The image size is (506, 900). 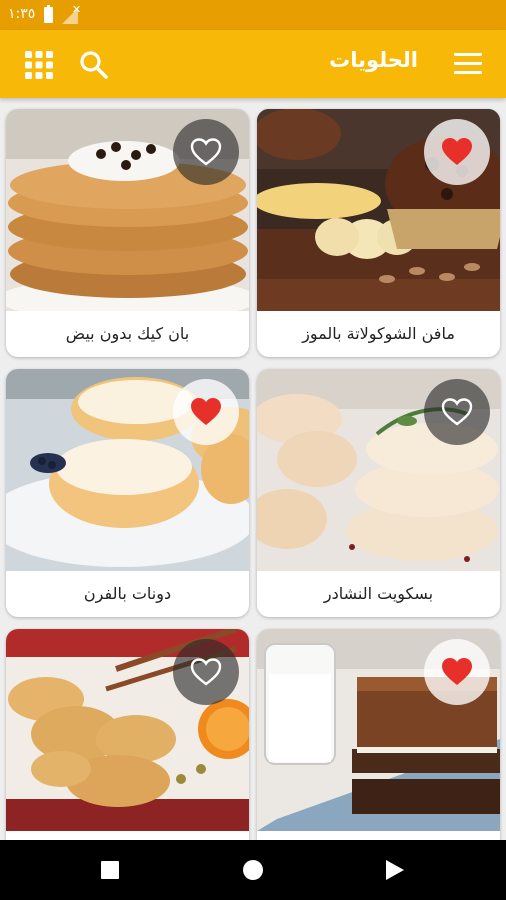 I want to click on search-icon, so click(x=94, y=65).